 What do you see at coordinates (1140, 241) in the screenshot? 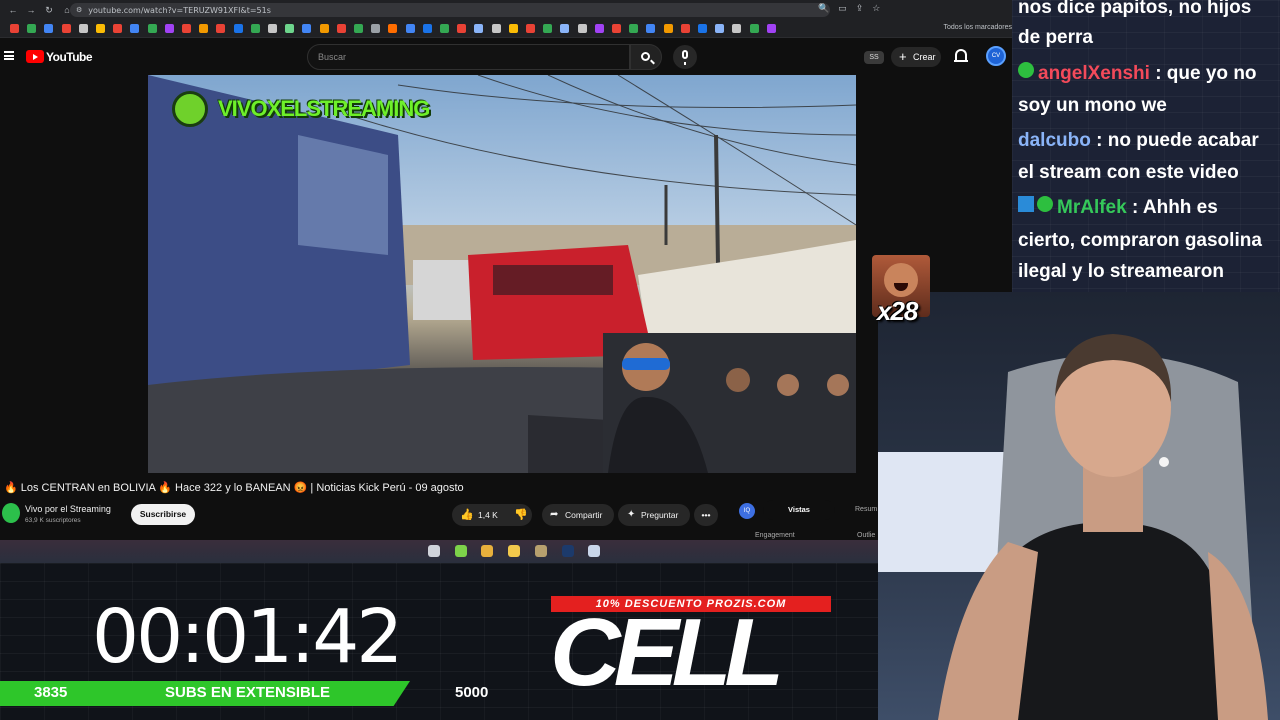
I see `chat-line: cierto, compraron gasolina` at bounding box center [1140, 241].